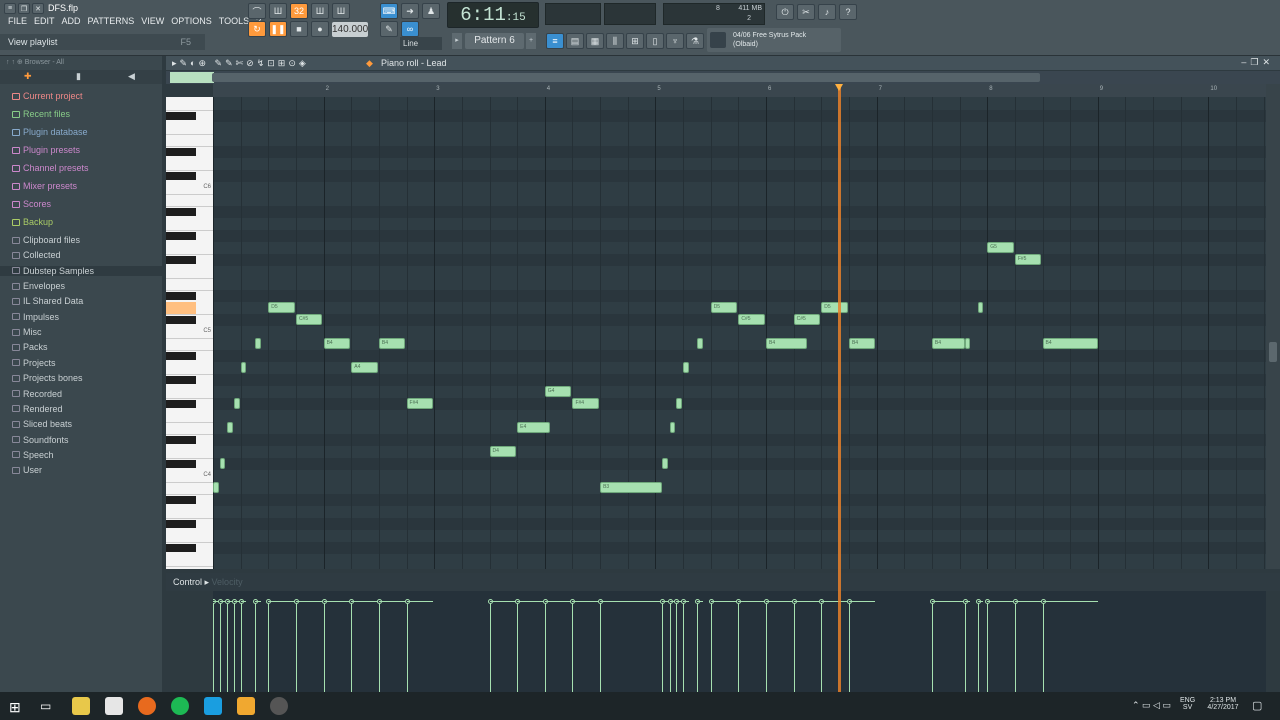 This screenshot has height=720, width=1280. Describe the element at coordinates (675, 41) in the screenshot. I see `touch-keyboard-icon: ♆` at that location.